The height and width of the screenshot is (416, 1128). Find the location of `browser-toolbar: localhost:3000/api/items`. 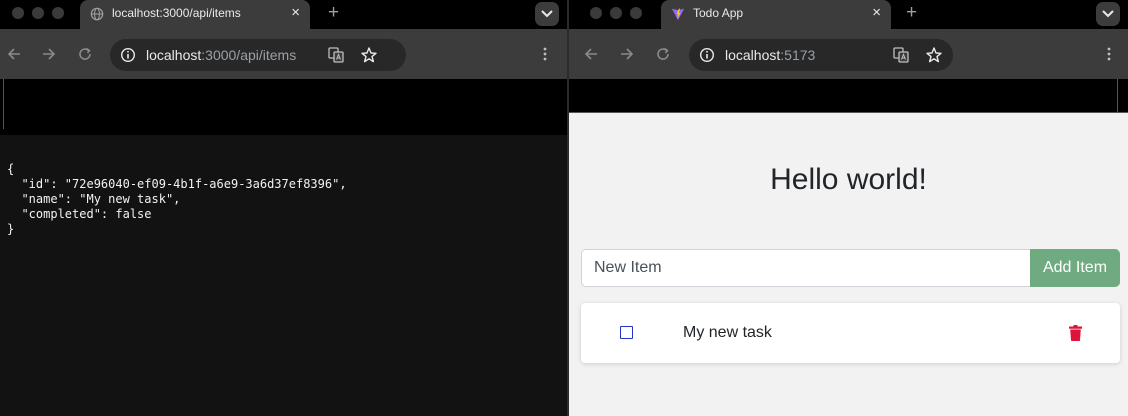

browser-toolbar: localhost:3000/api/items is located at coordinates (283, 54).